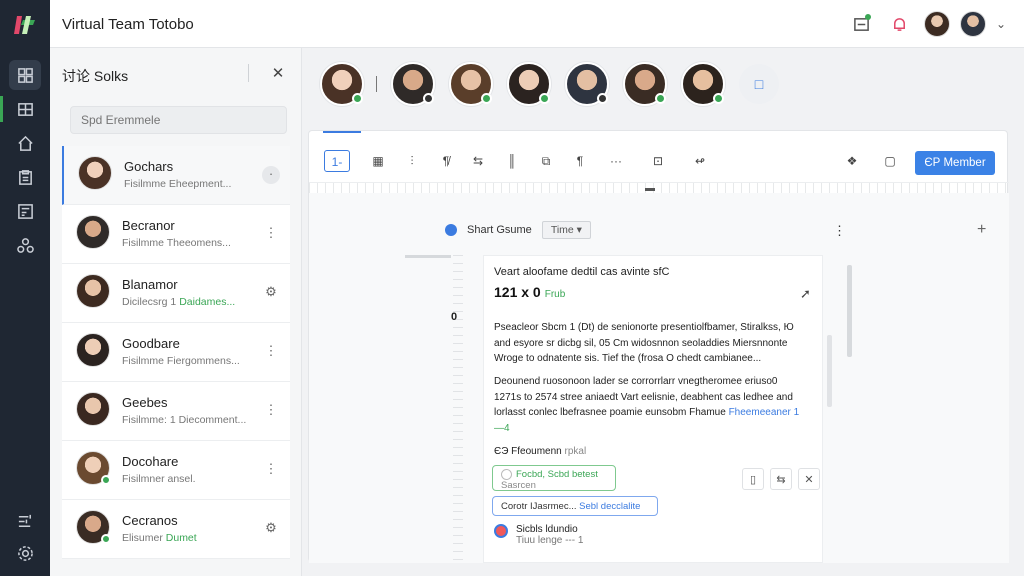 The width and height of the screenshot is (1024, 576). Describe the element at coordinates (554, 478) in the screenshot. I see `attachment-chip: Focbd, Scbd betest Sasrcen` at that location.